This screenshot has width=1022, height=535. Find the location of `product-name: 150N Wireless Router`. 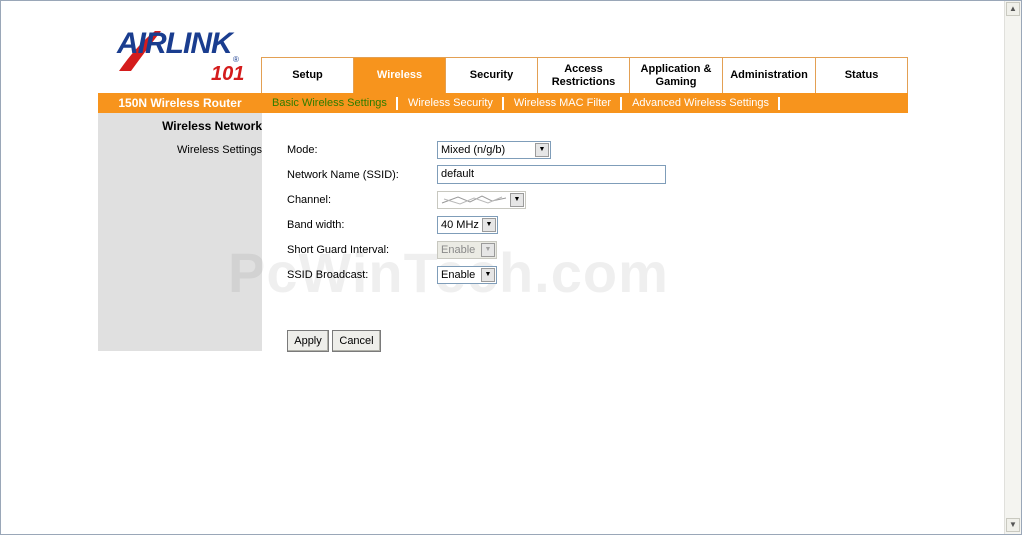

product-name: 150N Wireless Router is located at coordinates (180, 103).